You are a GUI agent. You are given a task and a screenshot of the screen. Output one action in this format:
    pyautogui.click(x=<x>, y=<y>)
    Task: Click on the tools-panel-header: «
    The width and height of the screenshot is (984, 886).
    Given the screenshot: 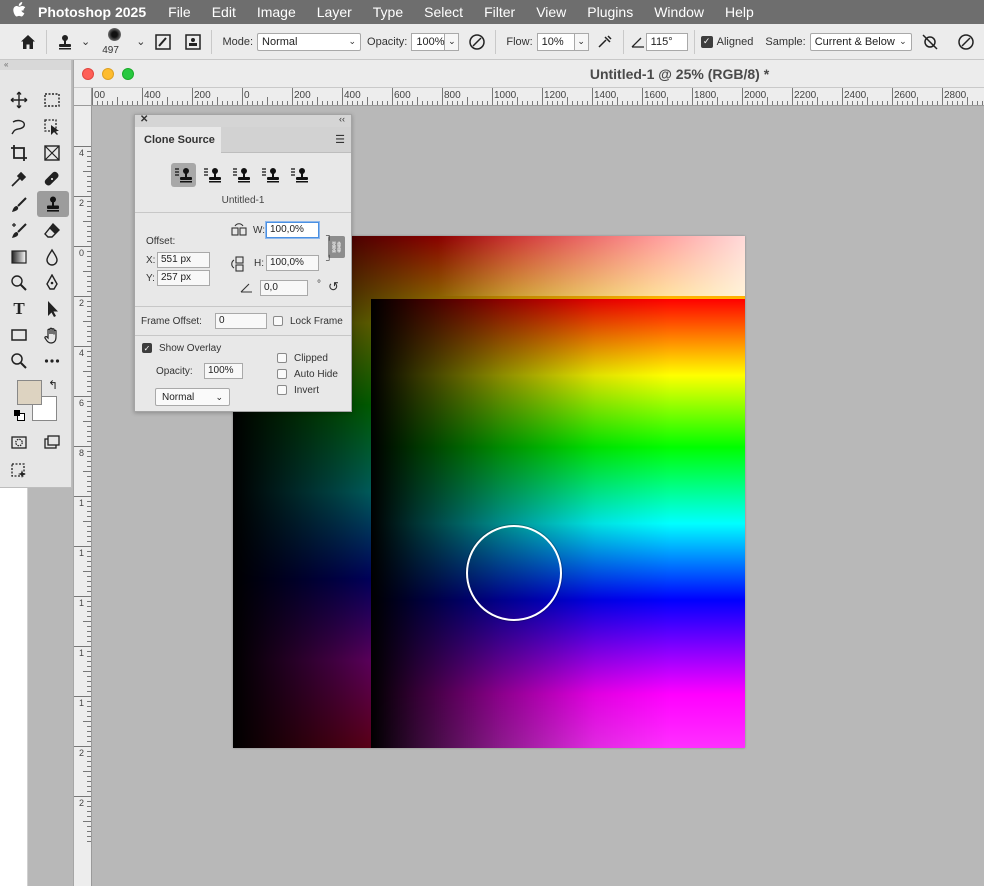 What is the action you would take?
    pyautogui.click(x=35, y=65)
    